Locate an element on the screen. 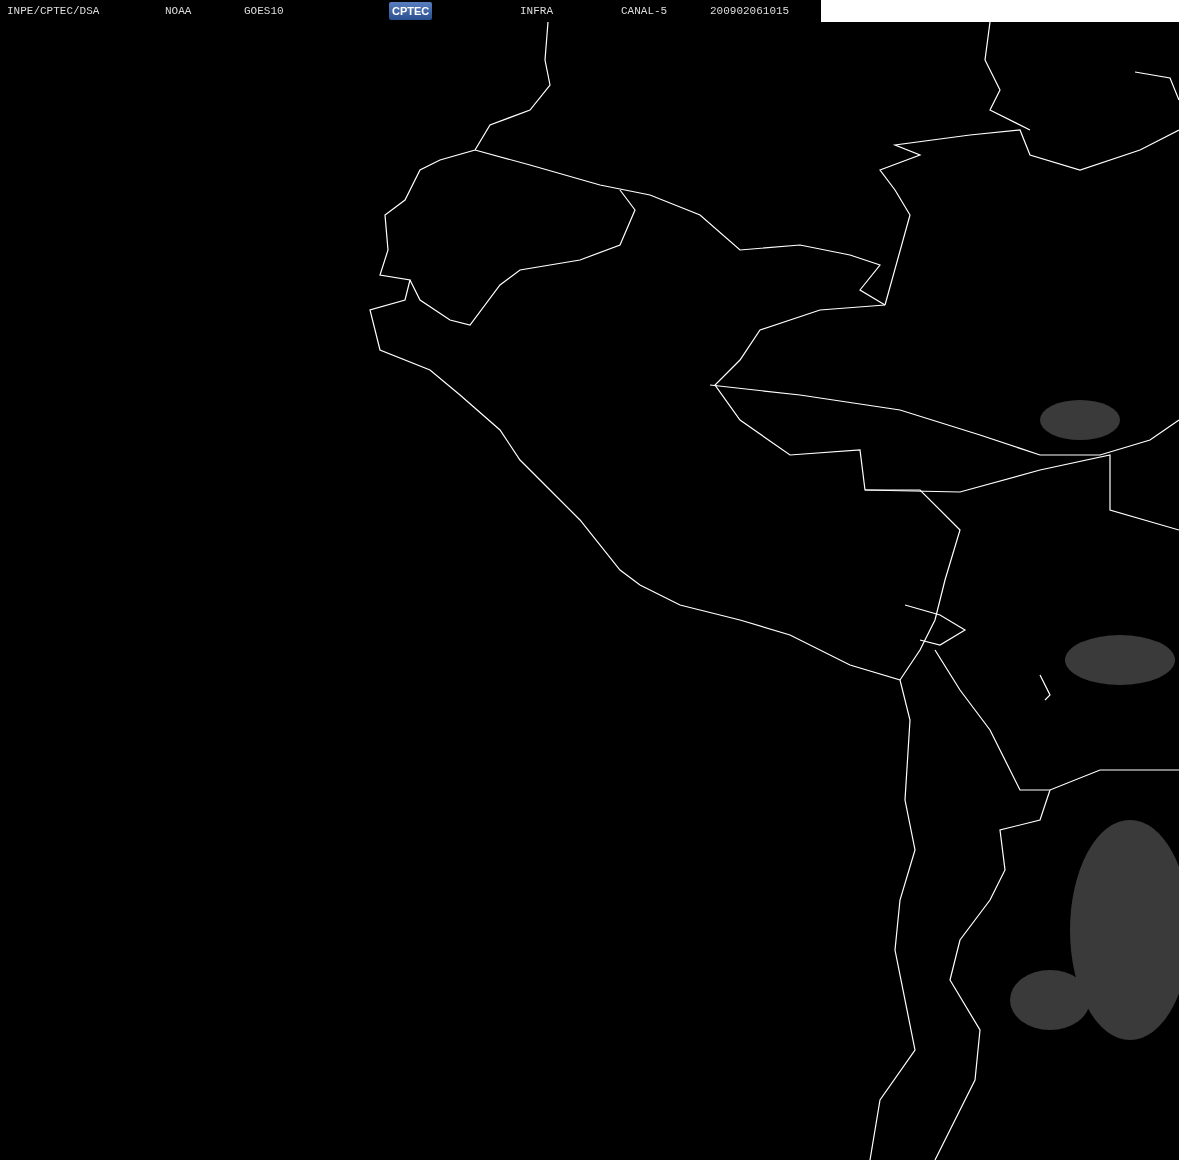 This screenshot has width=1179, height=1160. header-label: INFRA is located at coordinates (536, 11).